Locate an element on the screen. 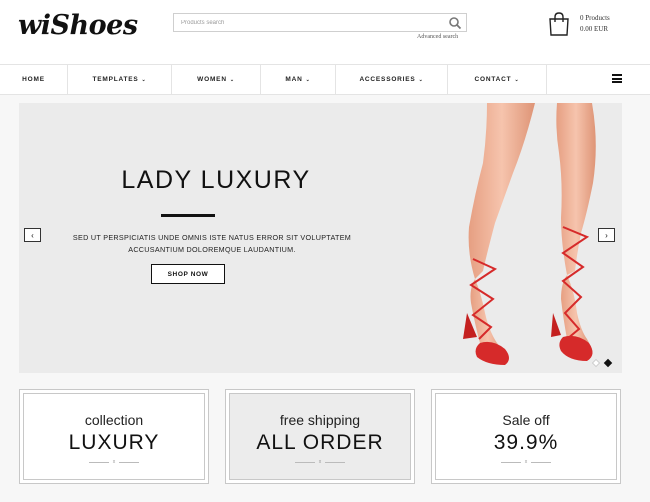  nav-item-label: TEMPLATES is located at coordinates (115, 79).